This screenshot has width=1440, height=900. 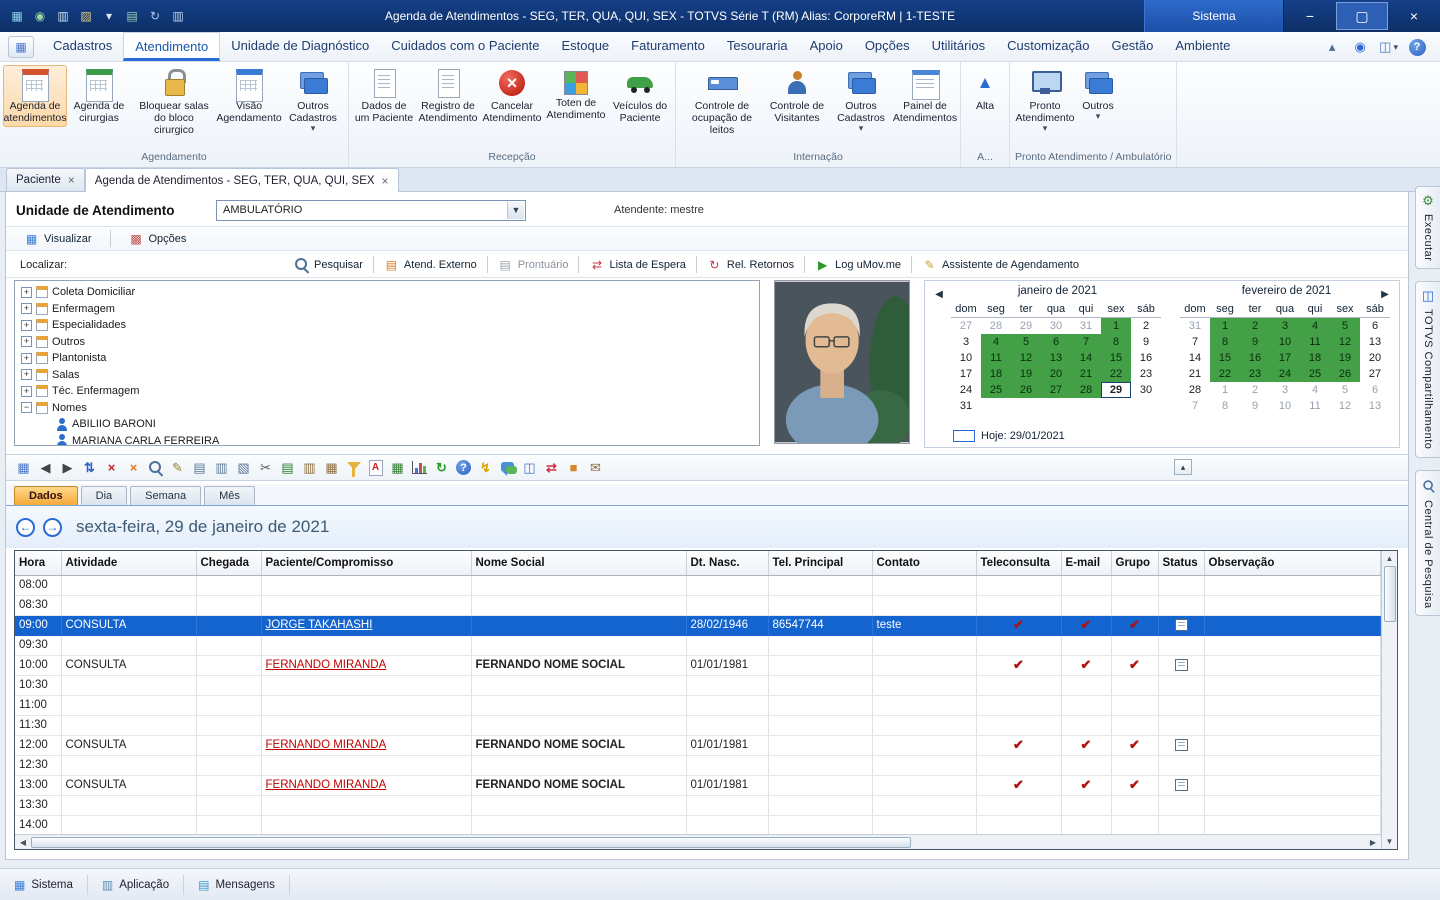 I want to click on patient-link: JORGE TAKAHASHI, so click(x=319, y=625).